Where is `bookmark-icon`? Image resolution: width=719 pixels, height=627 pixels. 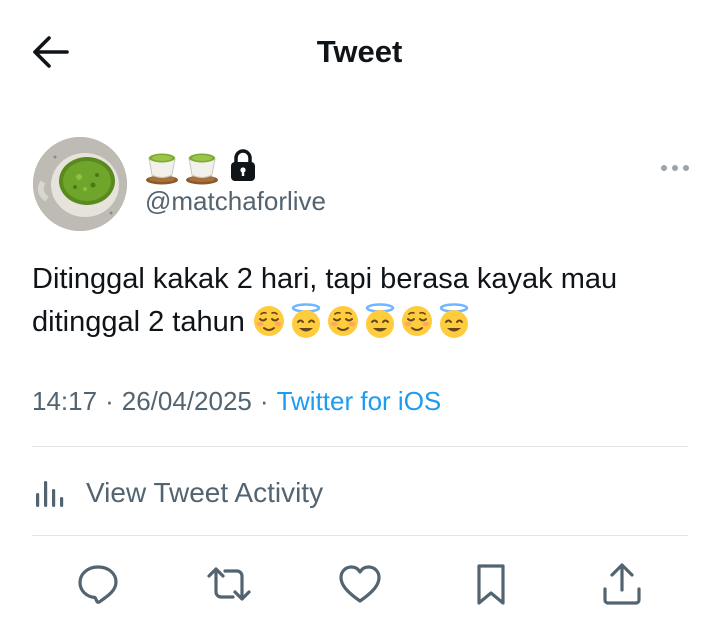
bookmark-icon is located at coordinates (491, 584).